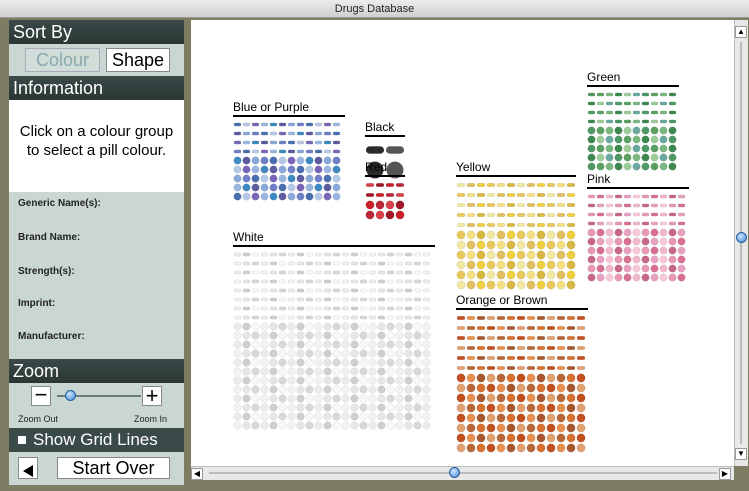 The image size is (749, 491). What do you see at coordinates (332, 340) in the screenshot?
I see `pill-grid-white` at bounding box center [332, 340].